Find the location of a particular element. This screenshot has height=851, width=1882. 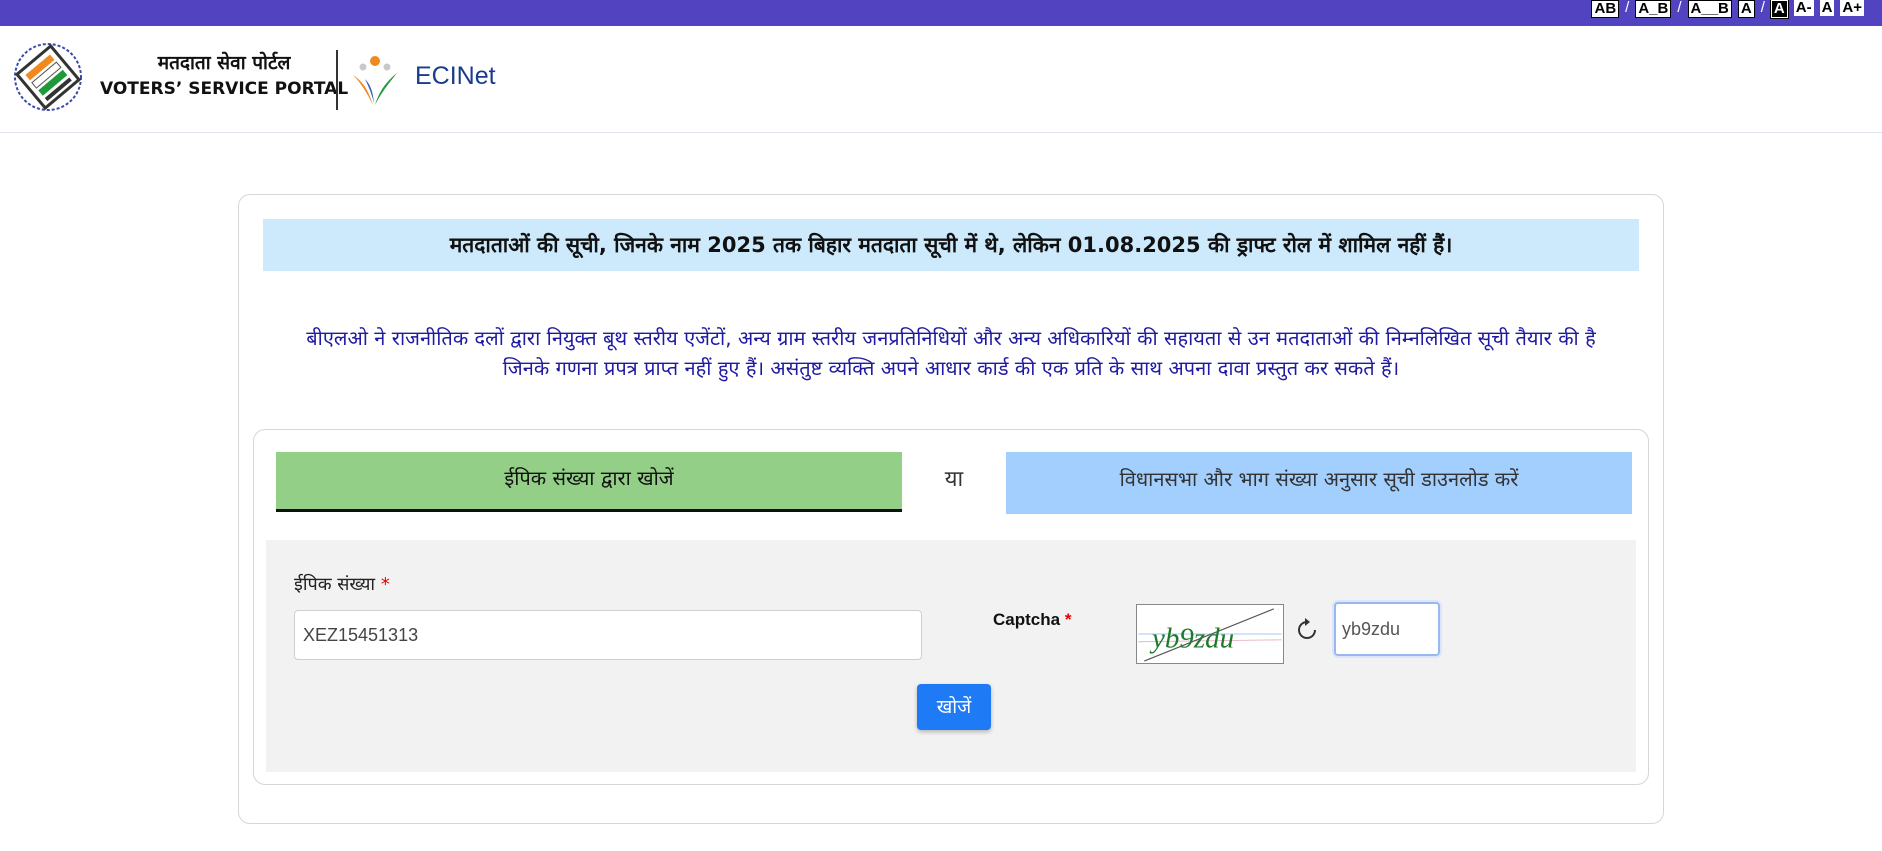

accessibility-tools: AB / A_B / A__B A / A A- A A+ is located at coordinates (1727, 9).